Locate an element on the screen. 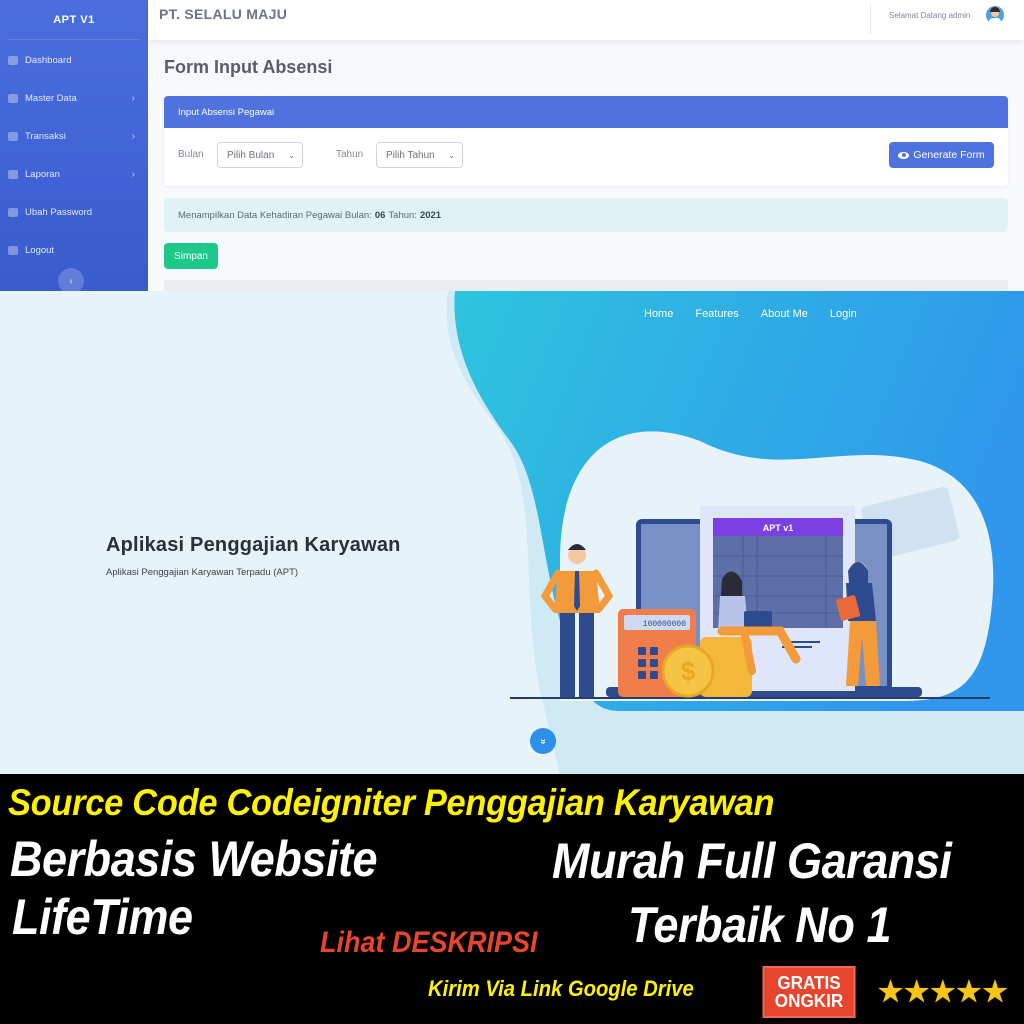 This screenshot has height=1024, width=1024. landing-nav: Home Features About Me Login is located at coordinates (750, 314).